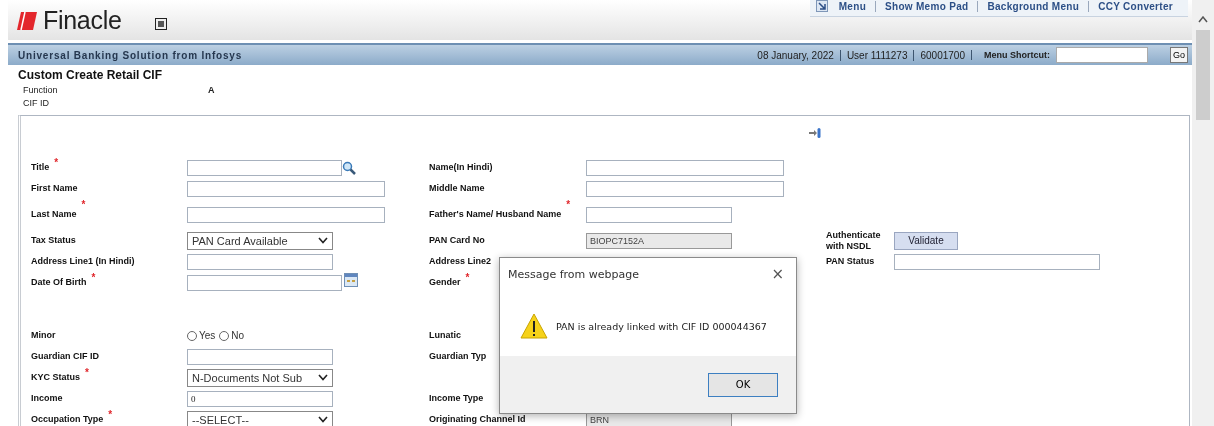  Describe the element at coordinates (458, 356) in the screenshot. I see `field-label: Guardian Typ` at that location.